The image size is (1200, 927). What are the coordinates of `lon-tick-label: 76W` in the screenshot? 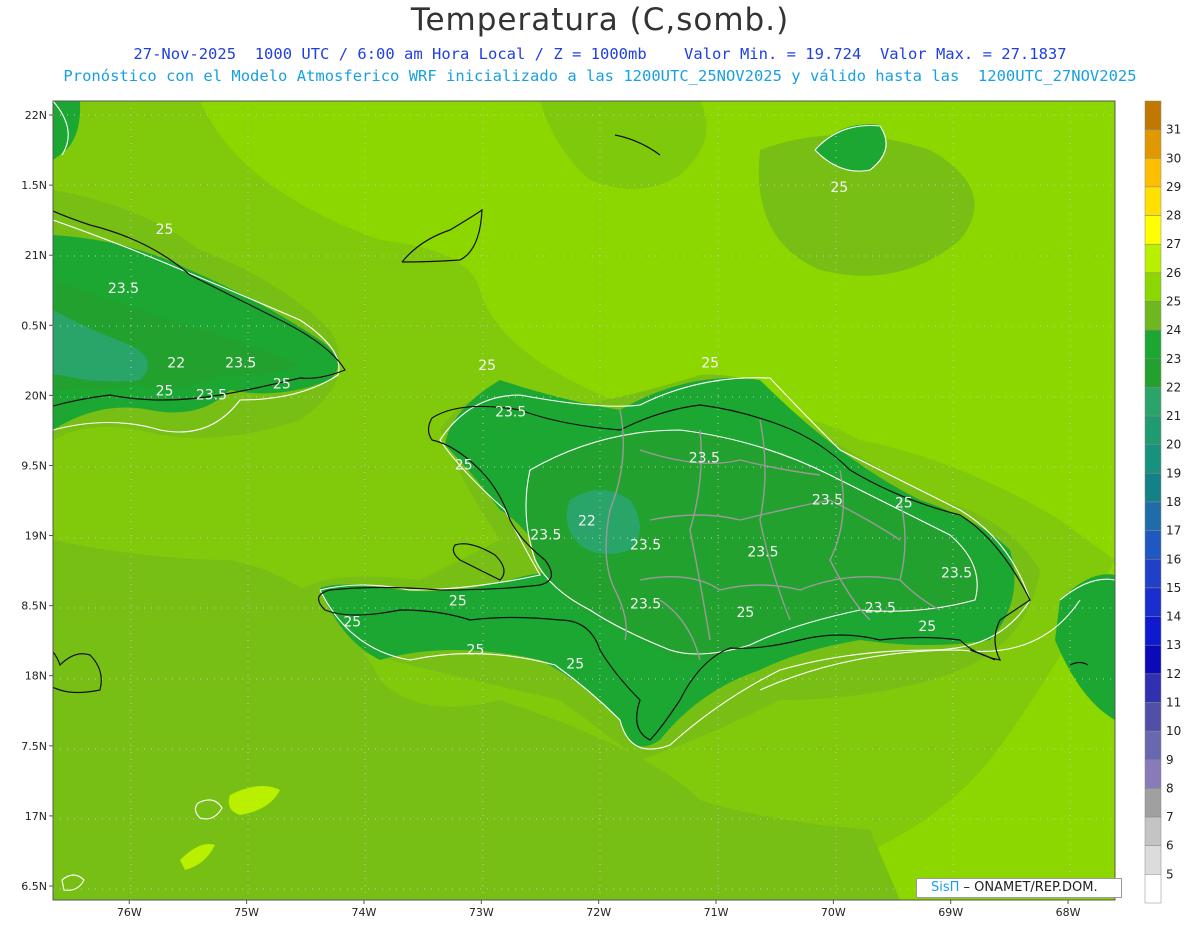 It's located at (129, 912).